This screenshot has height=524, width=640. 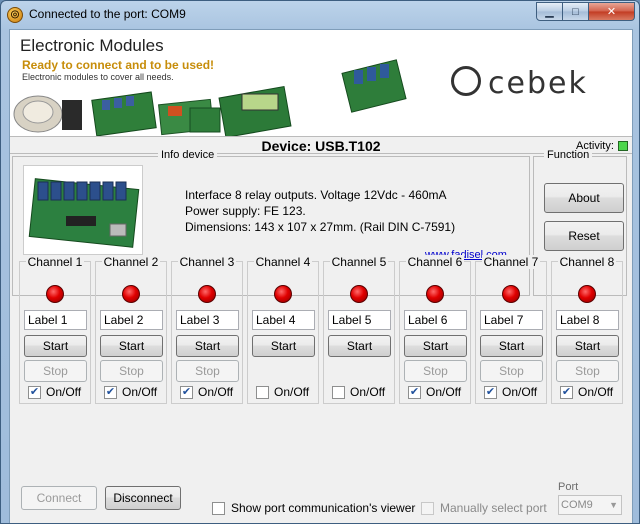 What do you see at coordinates (466, 81) in the screenshot?
I see `logo-mark-icon` at bounding box center [466, 81].